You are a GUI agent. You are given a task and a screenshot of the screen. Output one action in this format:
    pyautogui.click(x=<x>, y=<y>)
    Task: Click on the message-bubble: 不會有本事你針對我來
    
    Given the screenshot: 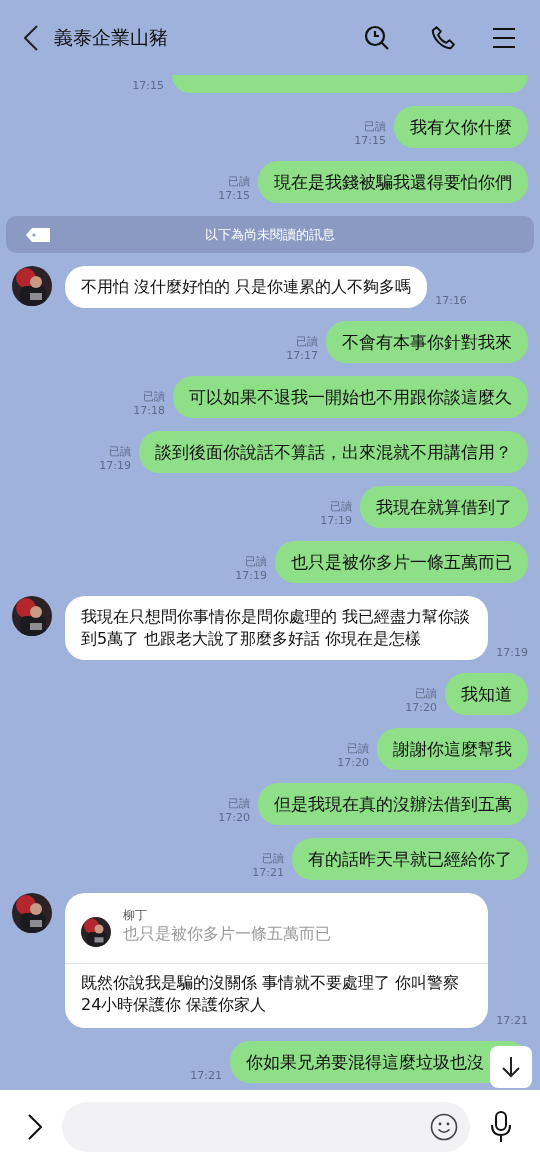 What is the action you would take?
    pyautogui.click(x=427, y=342)
    